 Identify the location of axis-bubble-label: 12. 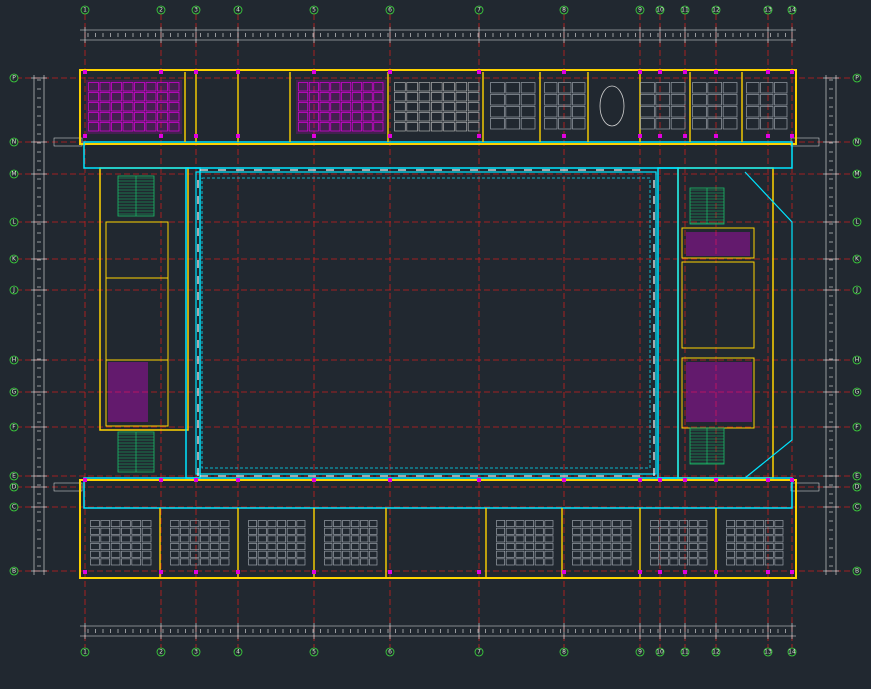
(716, 10).